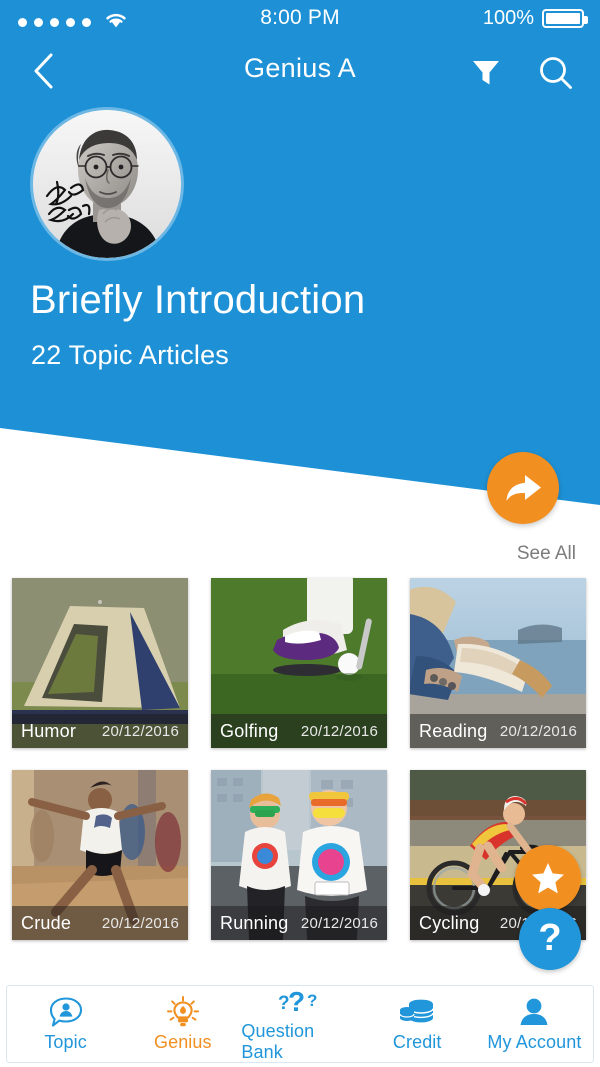 Image resolution: width=600 pixels, height=1067 pixels. I want to click on card-label-bar: Crude 20/12/2016, so click(100, 923).